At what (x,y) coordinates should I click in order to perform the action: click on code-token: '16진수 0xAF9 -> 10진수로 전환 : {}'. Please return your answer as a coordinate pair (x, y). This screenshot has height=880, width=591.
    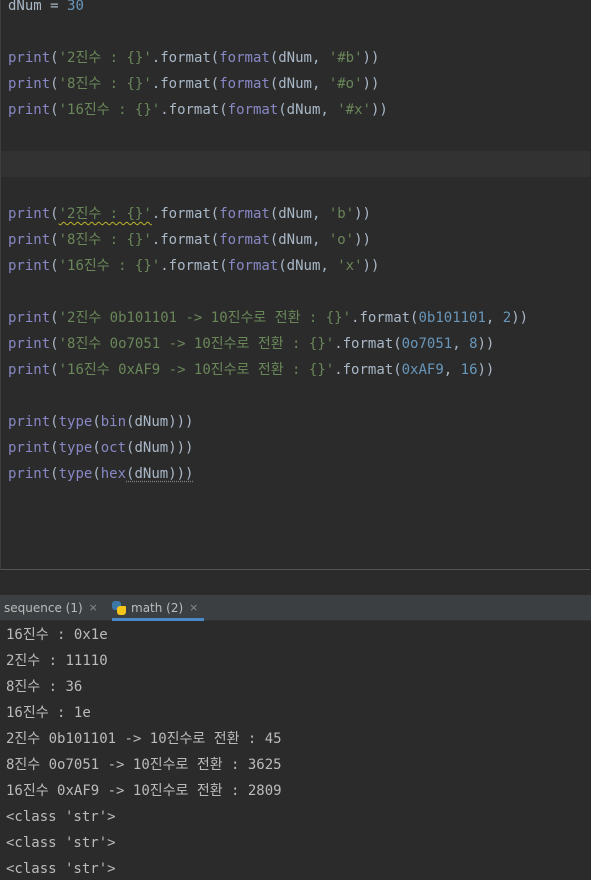
    Looking at the image, I should click on (196, 370).